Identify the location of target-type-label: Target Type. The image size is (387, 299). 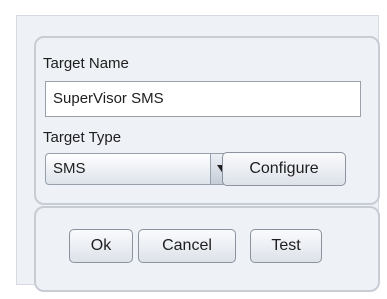
(82, 137).